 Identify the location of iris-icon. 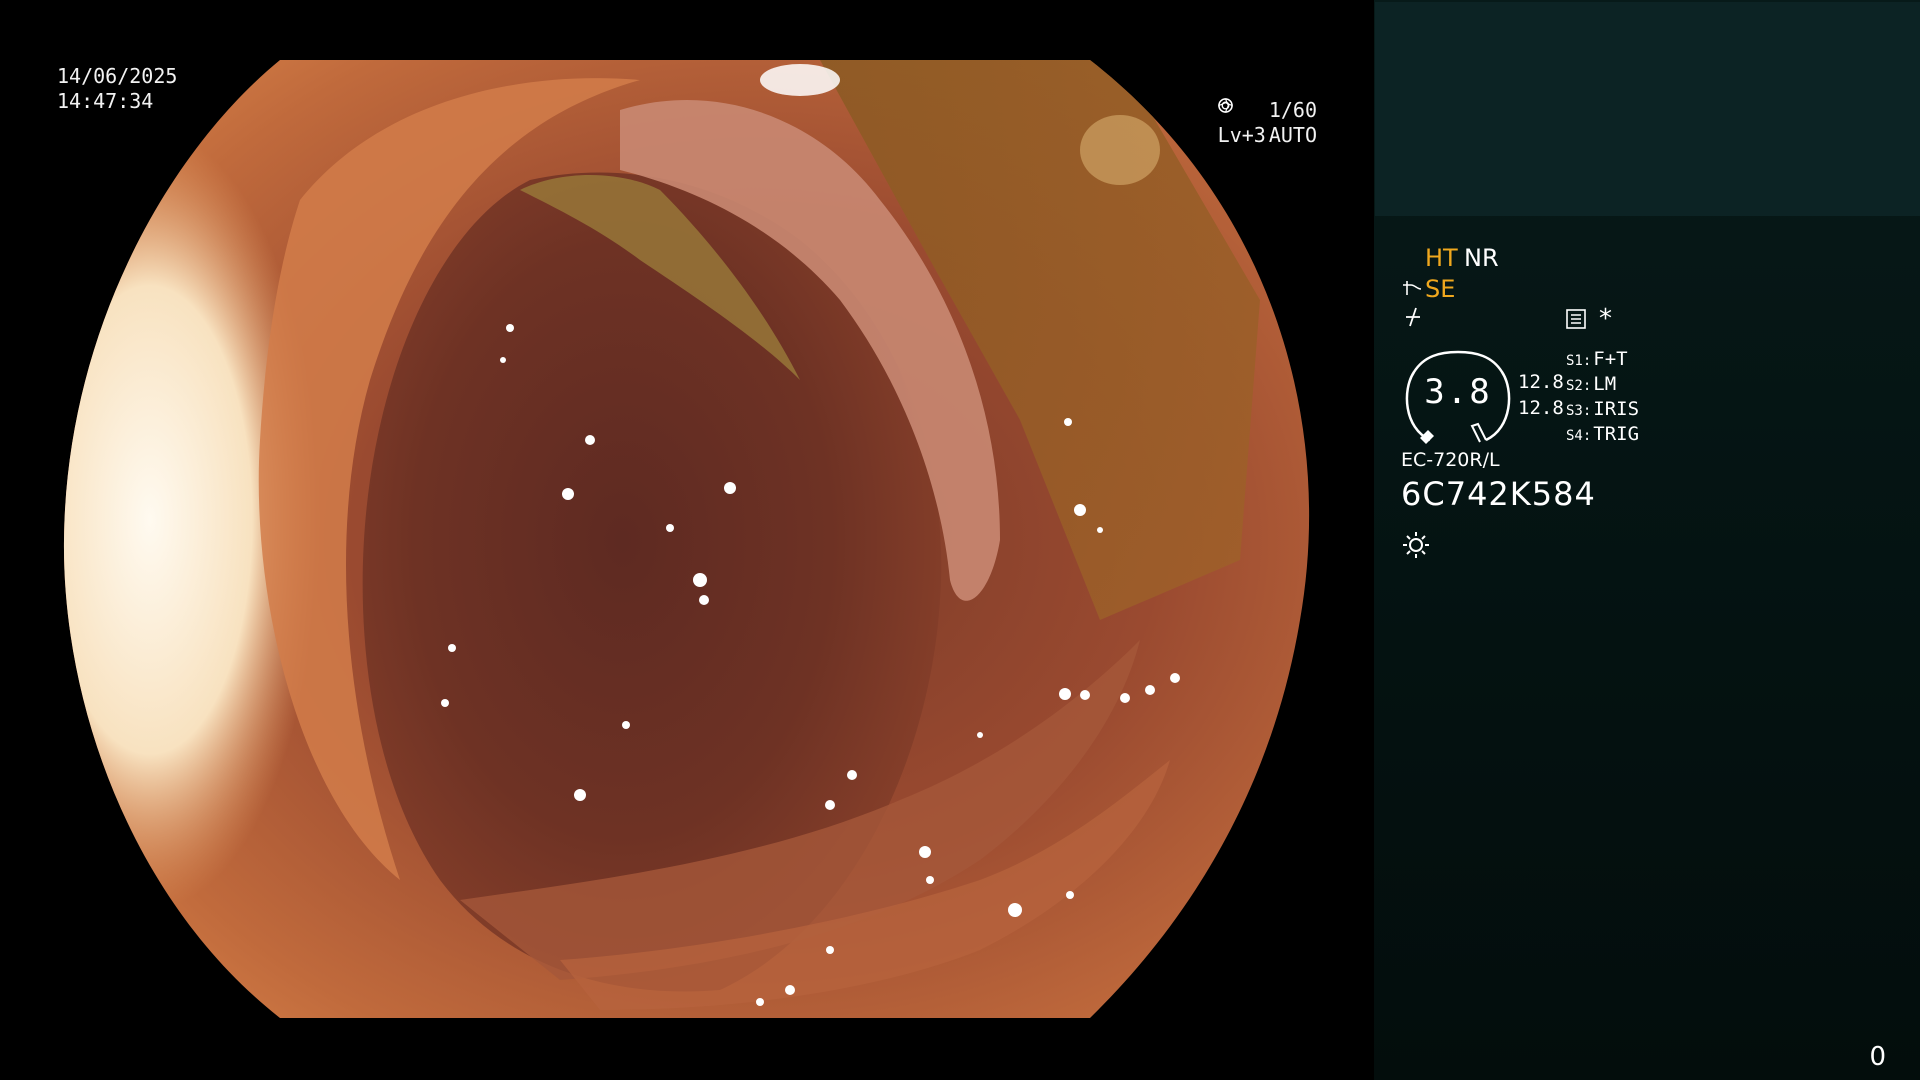
(1225, 105).